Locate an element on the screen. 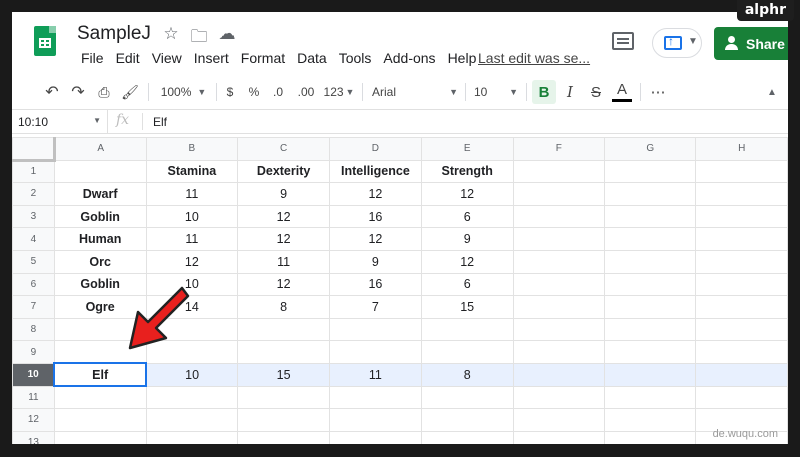 The image size is (800, 457). cell-g3 is located at coordinates (650, 216).